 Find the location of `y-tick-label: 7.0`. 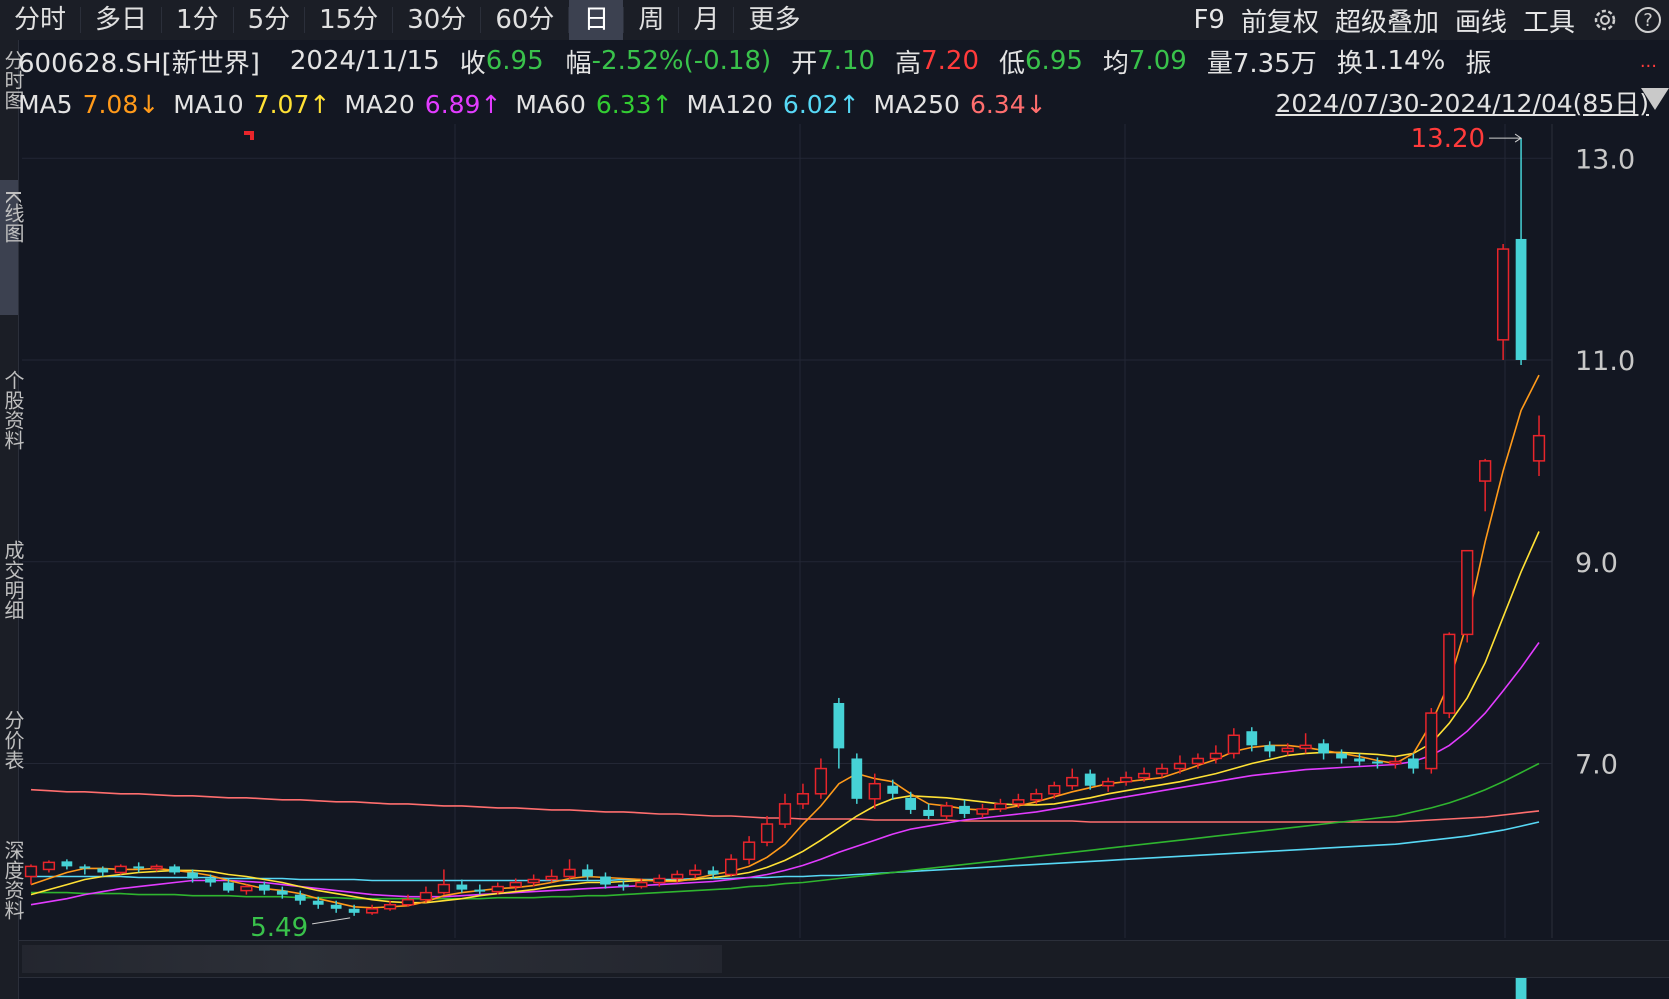

y-tick-label: 7.0 is located at coordinates (1596, 765).